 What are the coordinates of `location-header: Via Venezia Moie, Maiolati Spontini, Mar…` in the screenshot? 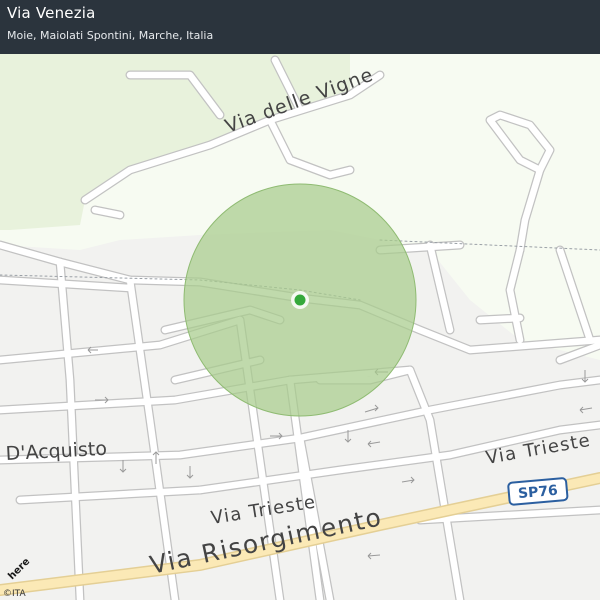 It's located at (300, 27).